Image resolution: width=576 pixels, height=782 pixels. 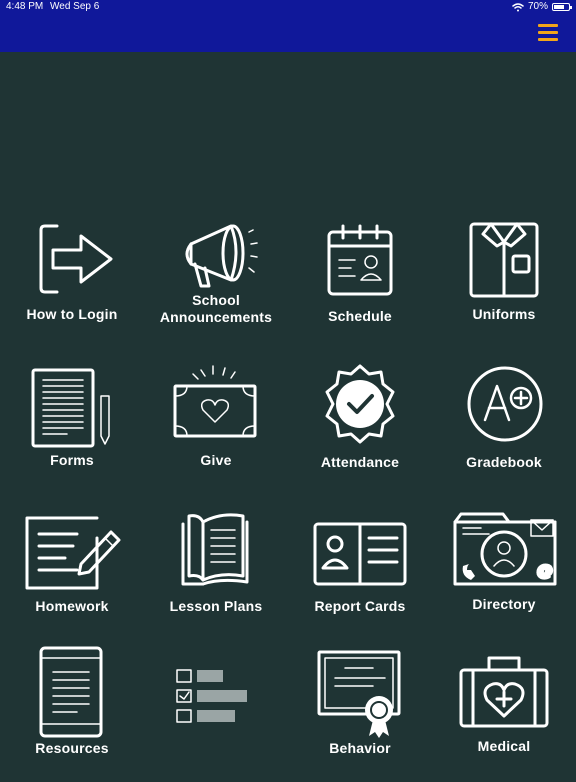 I want to click on tile-label: How to Login, so click(x=72, y=314).